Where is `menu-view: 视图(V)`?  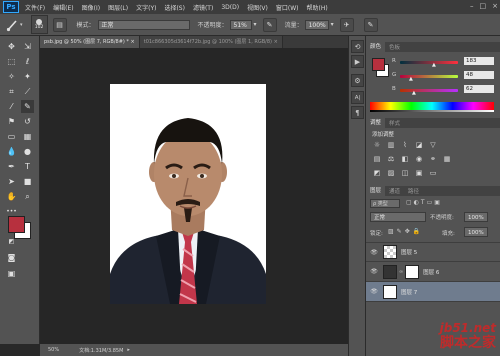
menu-view: 视图(V) is located at coordinates (257, 7).